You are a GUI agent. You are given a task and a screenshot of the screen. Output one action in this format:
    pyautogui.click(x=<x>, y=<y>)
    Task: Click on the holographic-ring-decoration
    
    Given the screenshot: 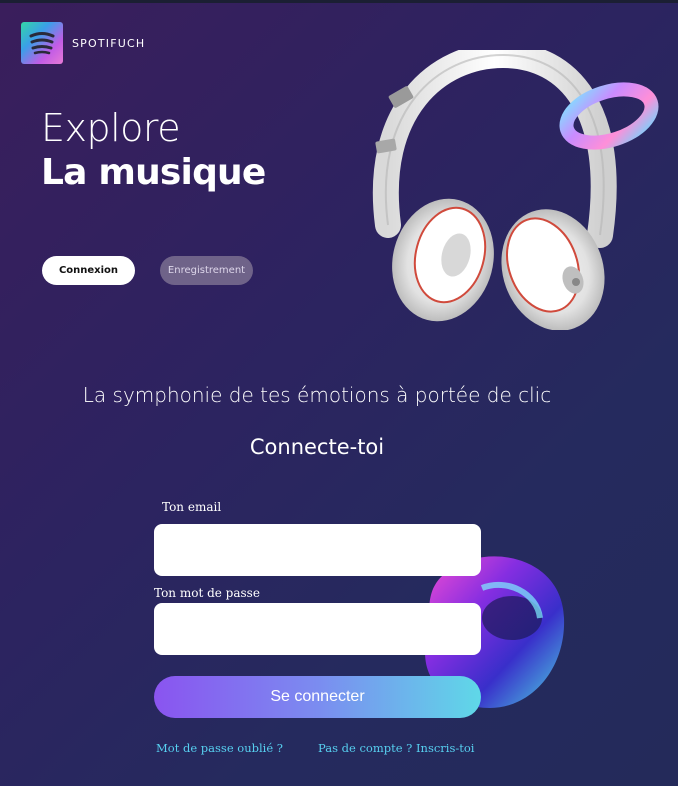 What is the action you would take?
    pyautogui.click(x=609, y=116)
    